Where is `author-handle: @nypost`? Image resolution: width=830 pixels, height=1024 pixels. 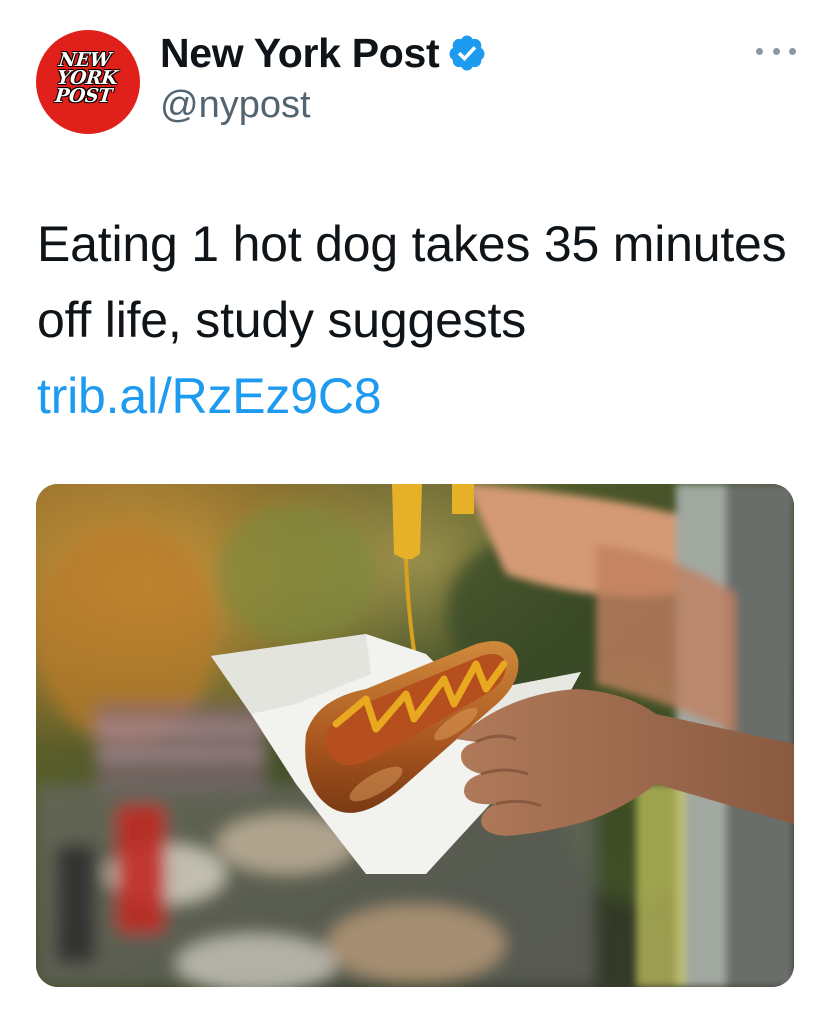 author-handle: @nypost is located at coordinates (235, 105).